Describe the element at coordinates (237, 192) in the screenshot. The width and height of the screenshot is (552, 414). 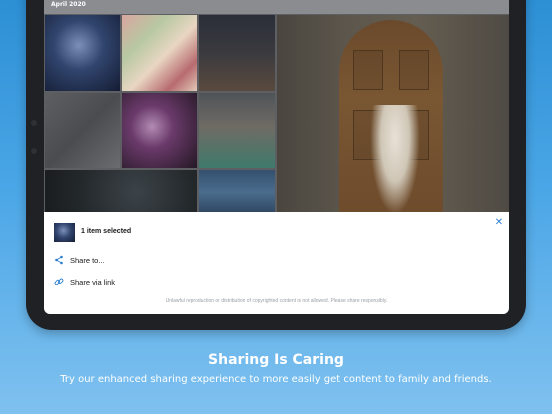
I see `photo-tile-water` at that location.